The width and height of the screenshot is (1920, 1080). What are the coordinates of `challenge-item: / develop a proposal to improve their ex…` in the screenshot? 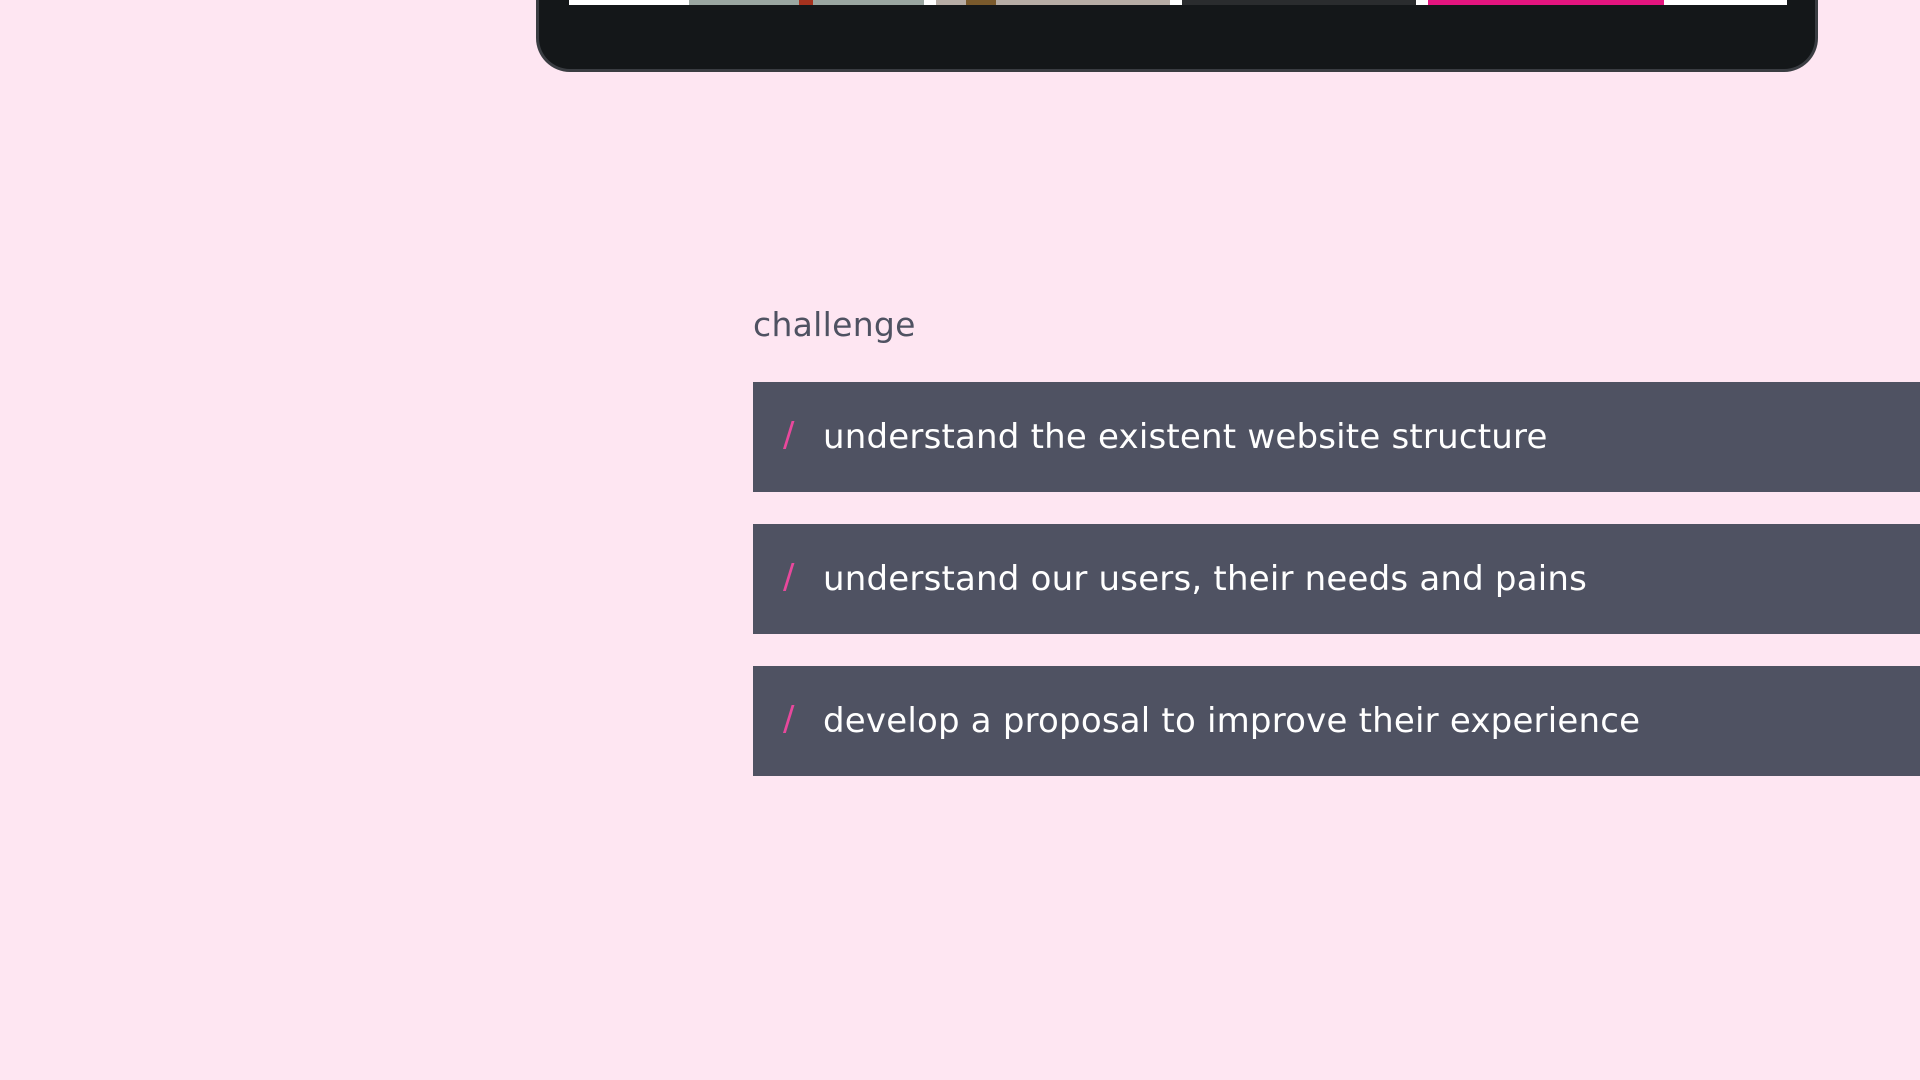 It's located at (1336, 721).